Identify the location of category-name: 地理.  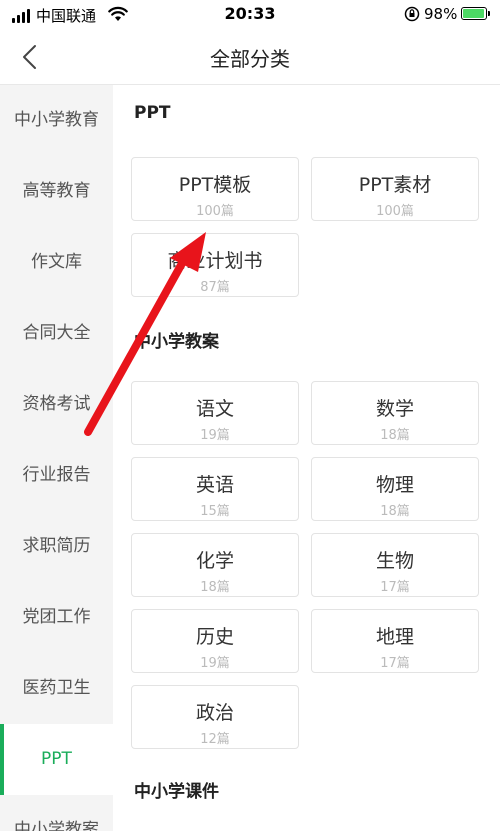
(394, 637).